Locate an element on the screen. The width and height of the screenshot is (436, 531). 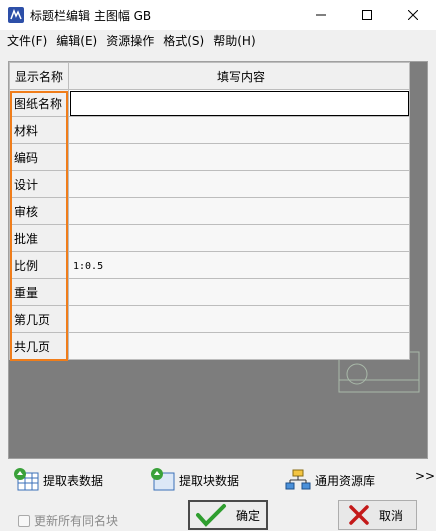
close-icon is located at coordinates (413, 15).